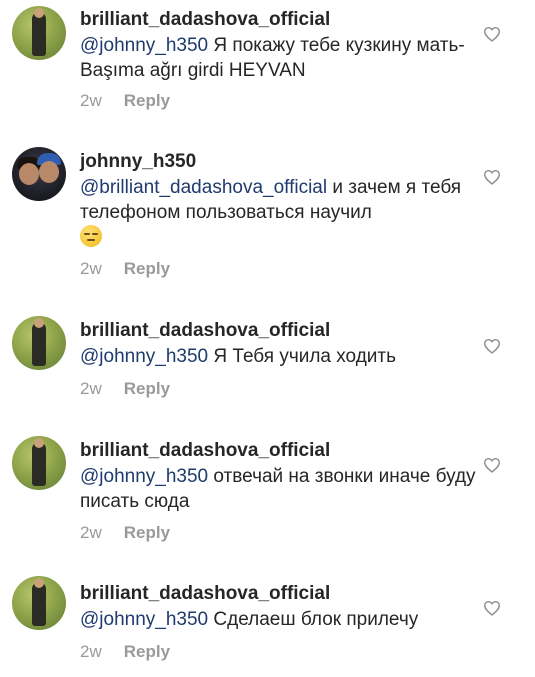 The image size is (535, 677). I want to click on unamused-face-emoji, so click(91, 236).